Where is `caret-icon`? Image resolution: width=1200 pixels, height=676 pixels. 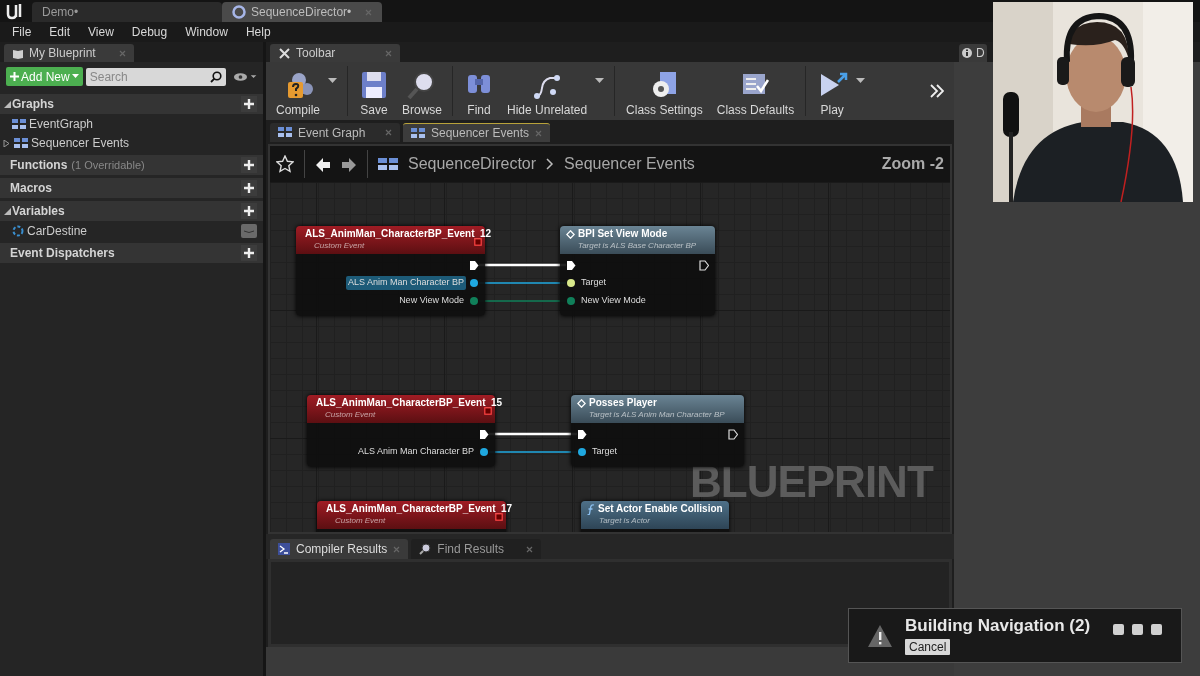
caret-icon is located at coordinates (75, 76).